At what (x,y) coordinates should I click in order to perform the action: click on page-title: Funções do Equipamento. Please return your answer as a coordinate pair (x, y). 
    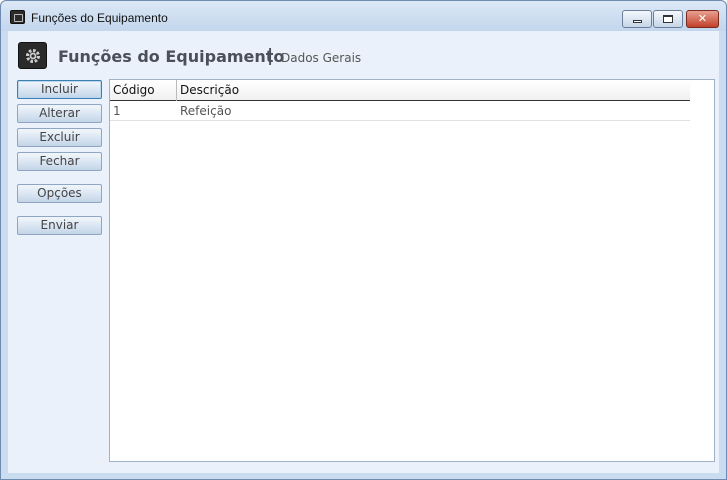
    Looking at the image, I should click on (171, 56).